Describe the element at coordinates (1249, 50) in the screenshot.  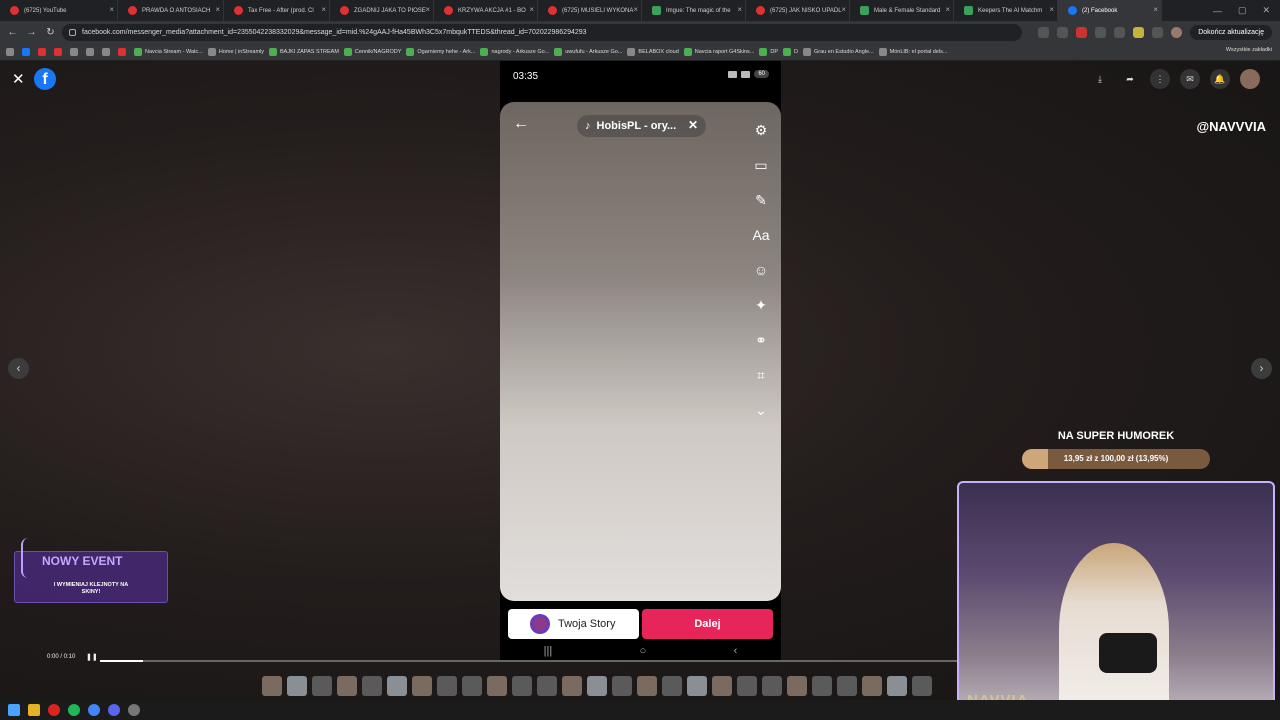
I see `all-bookmarks: Wszystkie zakładki` at that location.